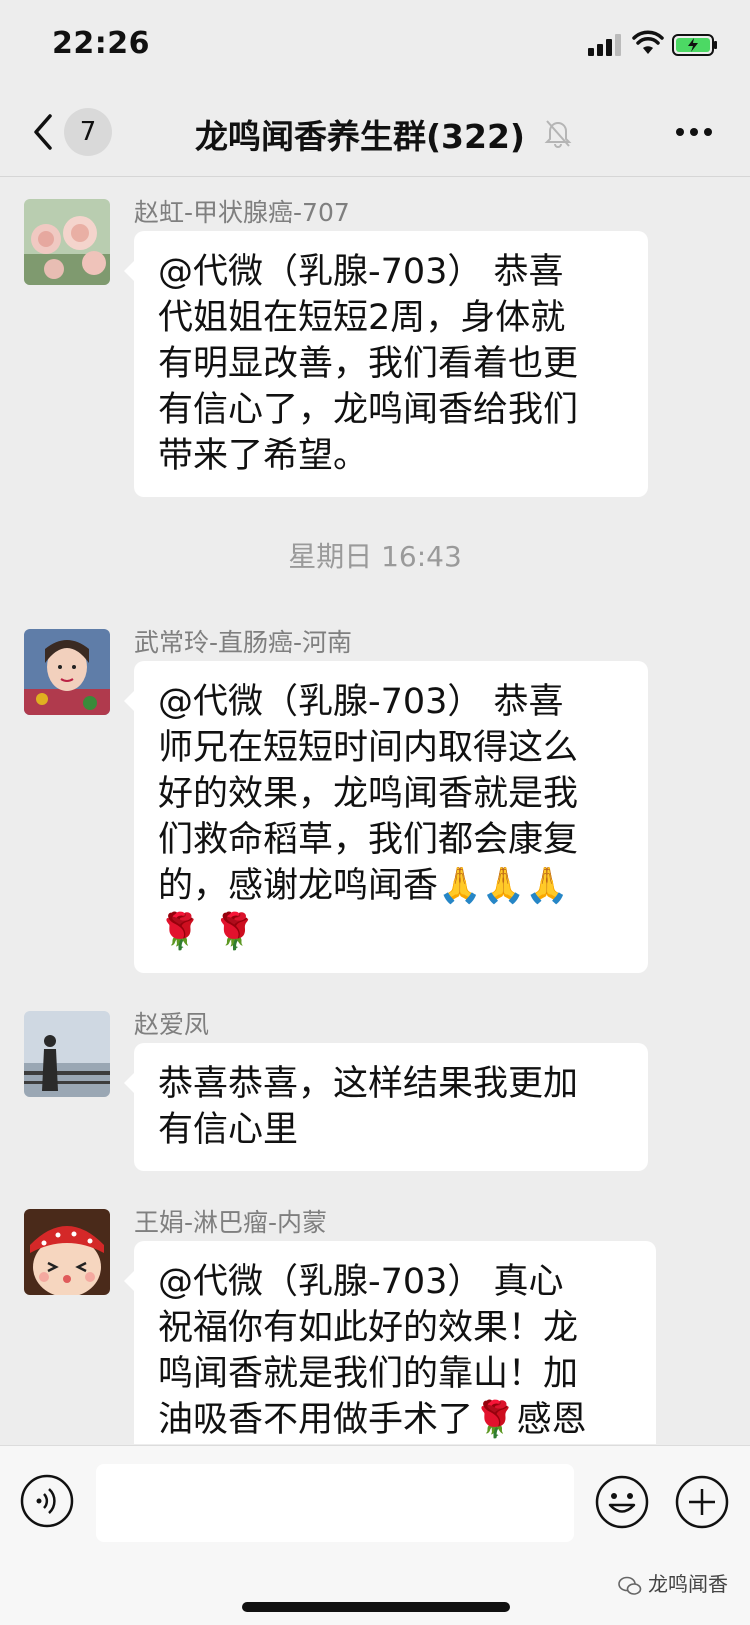 The width and height of the screenshot is (750, 1625). Describe the element at coordinates (368, 410) in the screenshot. I see `message-line: 有信心了，龙鸣闻香给我们` at that location.